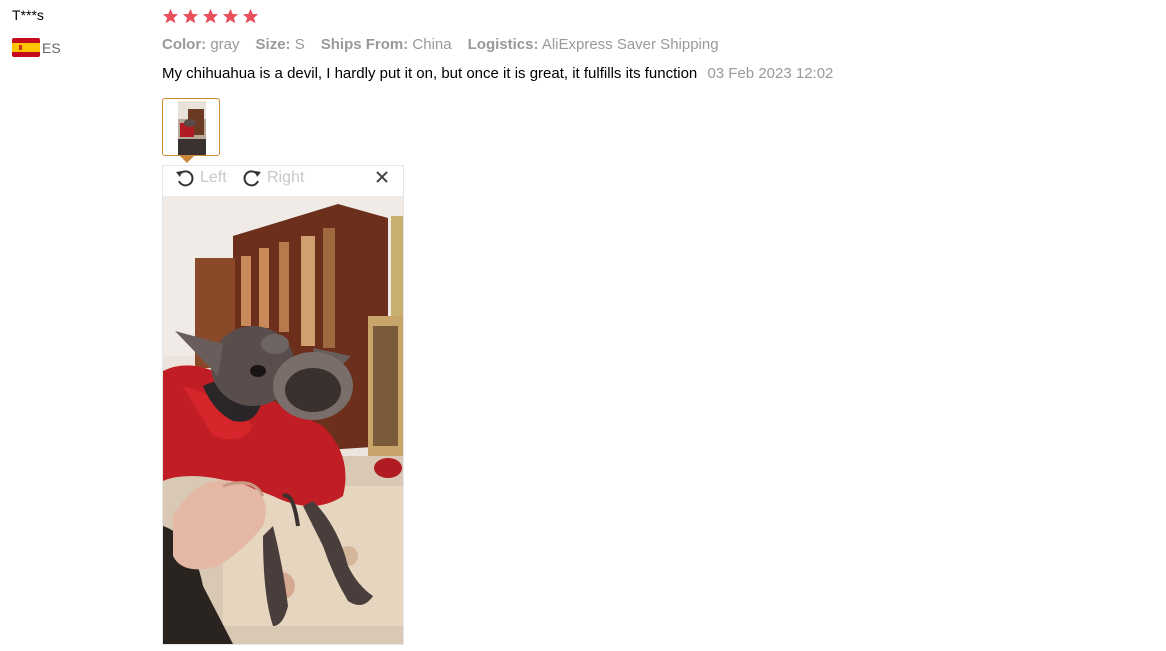  Describe the element at coordinates (770, 73) in the screenshot. I see `review-date: 03 Feb 2023 12:02` at that location.